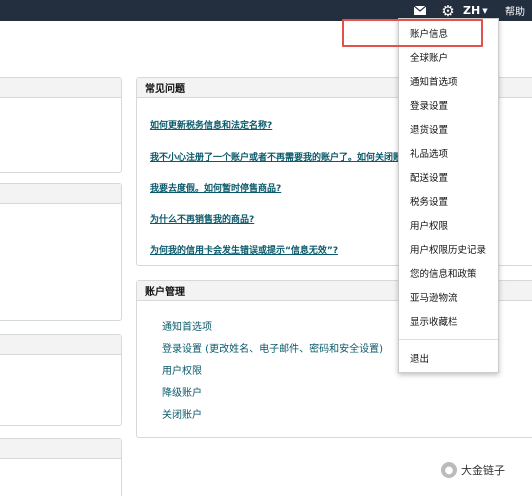 Image resolution: width=532 pixels, height=496 pixels. Describe the element at coordinates (182, 413) in the screenshot. I see `account-link: 关闭账户` at that location.